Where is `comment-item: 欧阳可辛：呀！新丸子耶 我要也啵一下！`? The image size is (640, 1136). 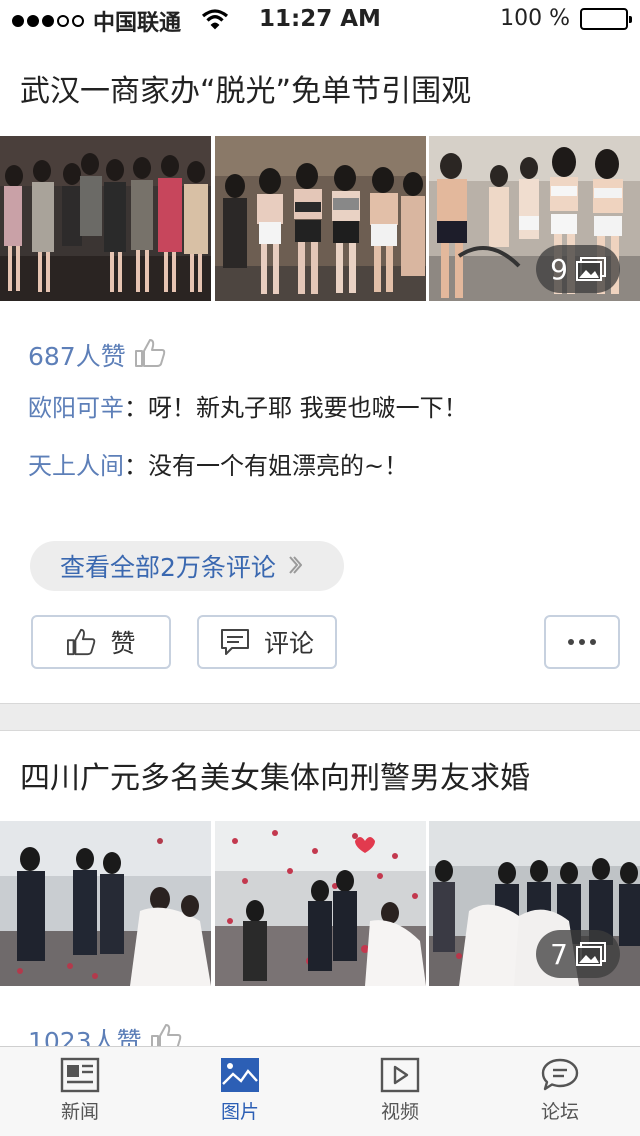
comment-item: 欧阳可辛：呀！新丸子耶 我要也啵一下！ is located at coordinates (320, 408).